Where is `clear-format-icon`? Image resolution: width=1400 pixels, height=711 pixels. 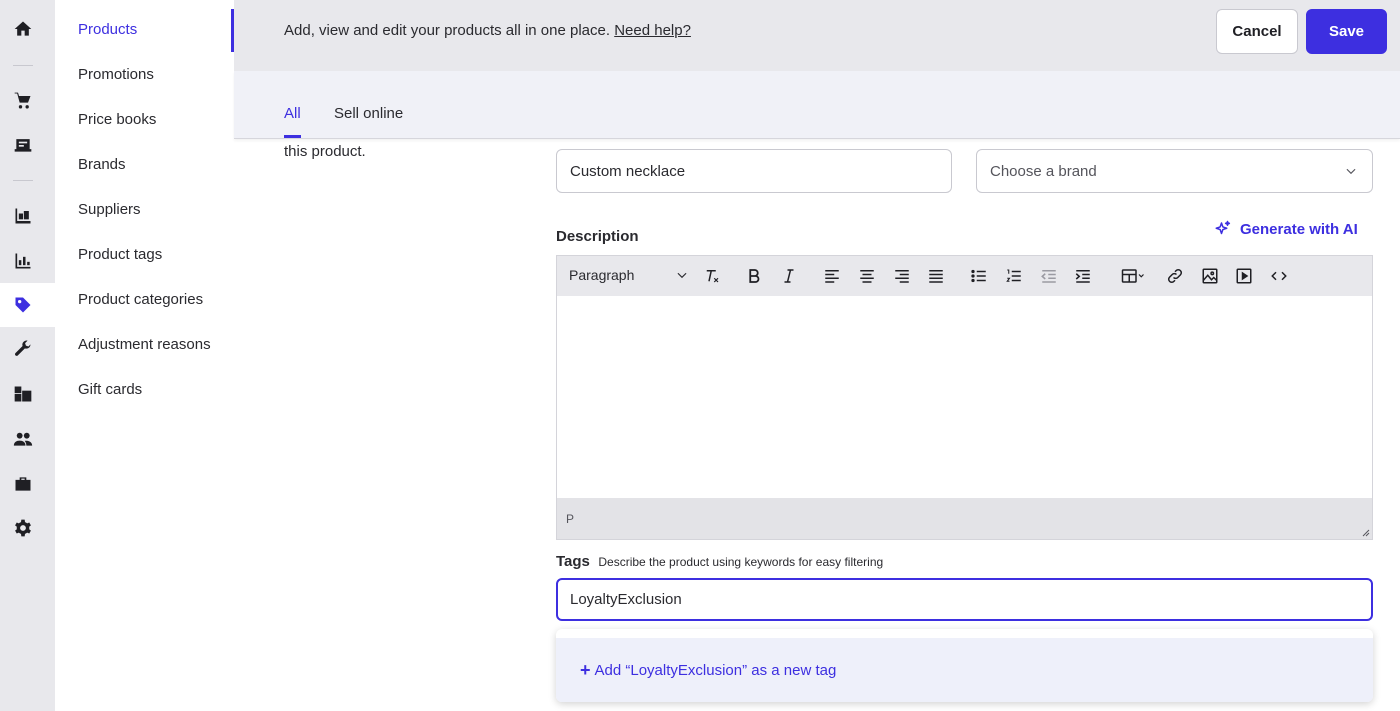 clear-format-icon is located at coordinates (712, 276).